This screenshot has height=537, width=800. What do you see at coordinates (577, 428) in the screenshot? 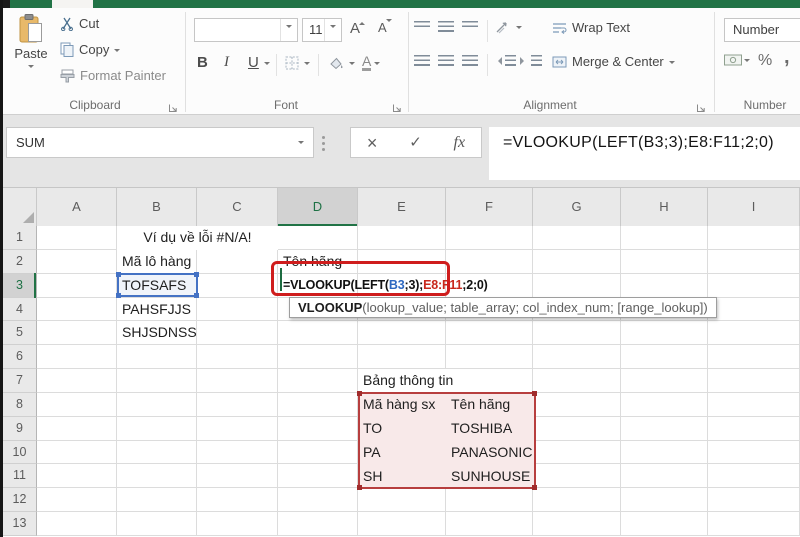
I see `cell-G9` at bounding box center [577, 428].